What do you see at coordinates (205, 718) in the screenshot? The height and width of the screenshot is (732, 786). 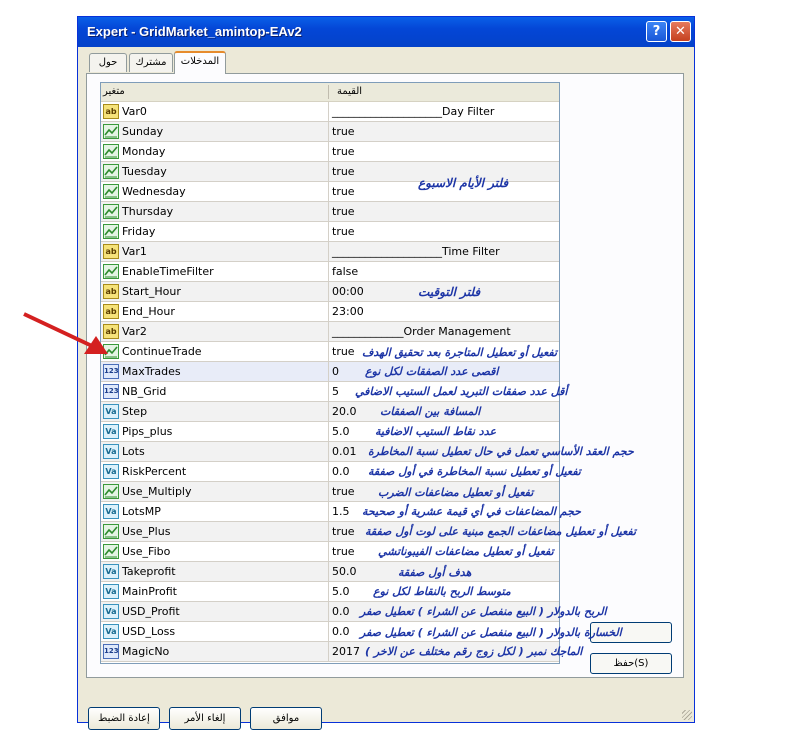 I see `cancel-button: إلغاء الأمر` at bounding box center [205, 718].